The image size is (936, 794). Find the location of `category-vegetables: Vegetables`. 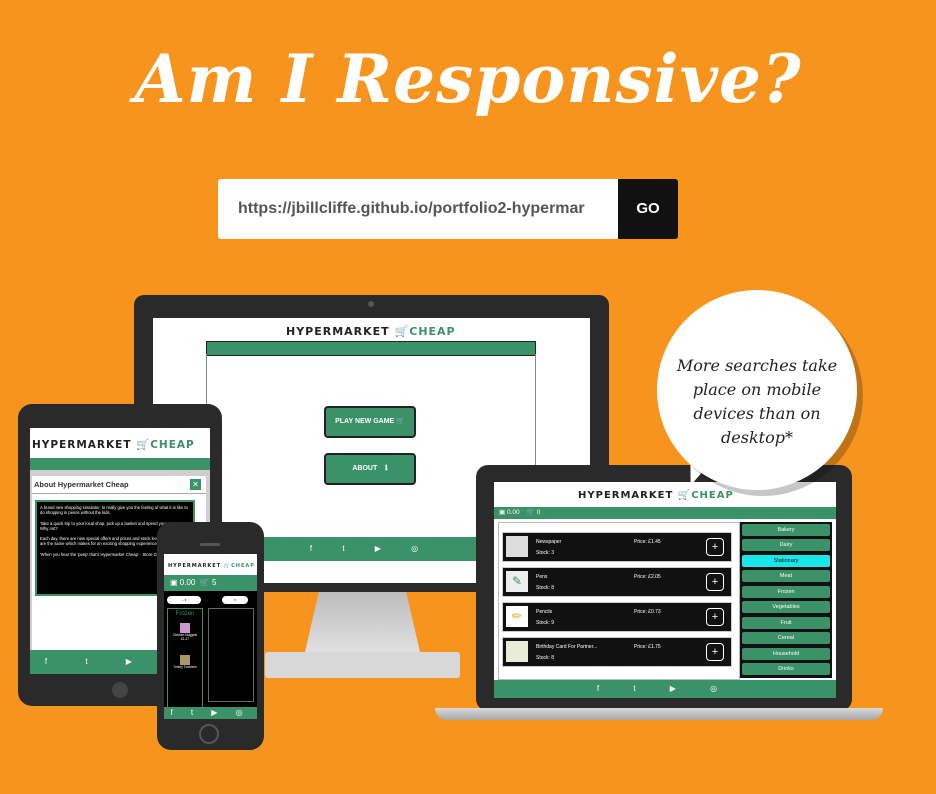

category-vegetables: Vegetables is located at coordinates (786, 607).